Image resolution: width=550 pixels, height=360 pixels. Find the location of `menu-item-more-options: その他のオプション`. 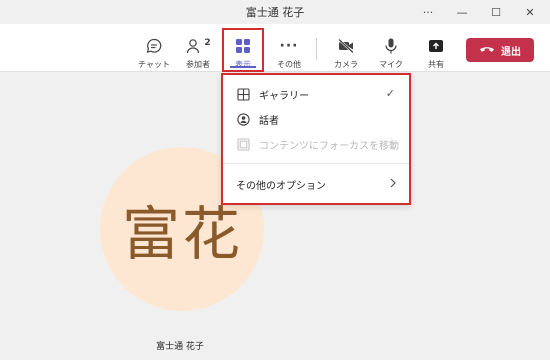

menu-item-more-options: その他のオプション is located at coordinates (316, 184).